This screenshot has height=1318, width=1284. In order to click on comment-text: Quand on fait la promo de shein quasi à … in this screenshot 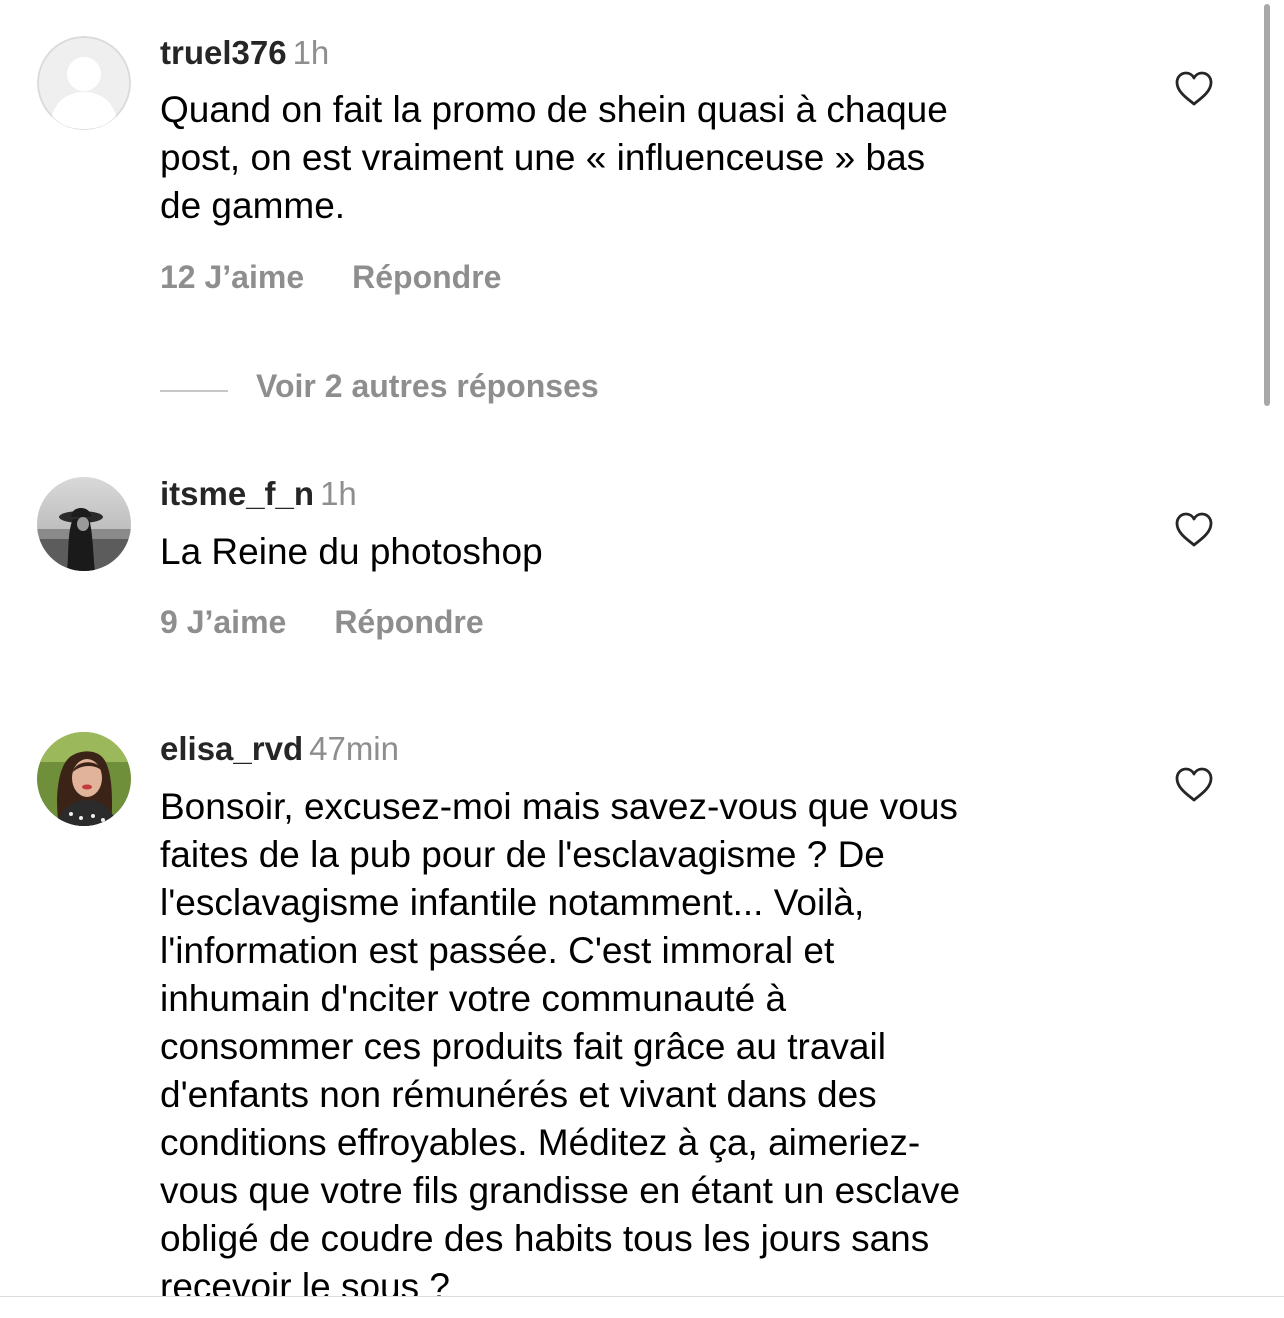, I will do `click(640, 158)`.